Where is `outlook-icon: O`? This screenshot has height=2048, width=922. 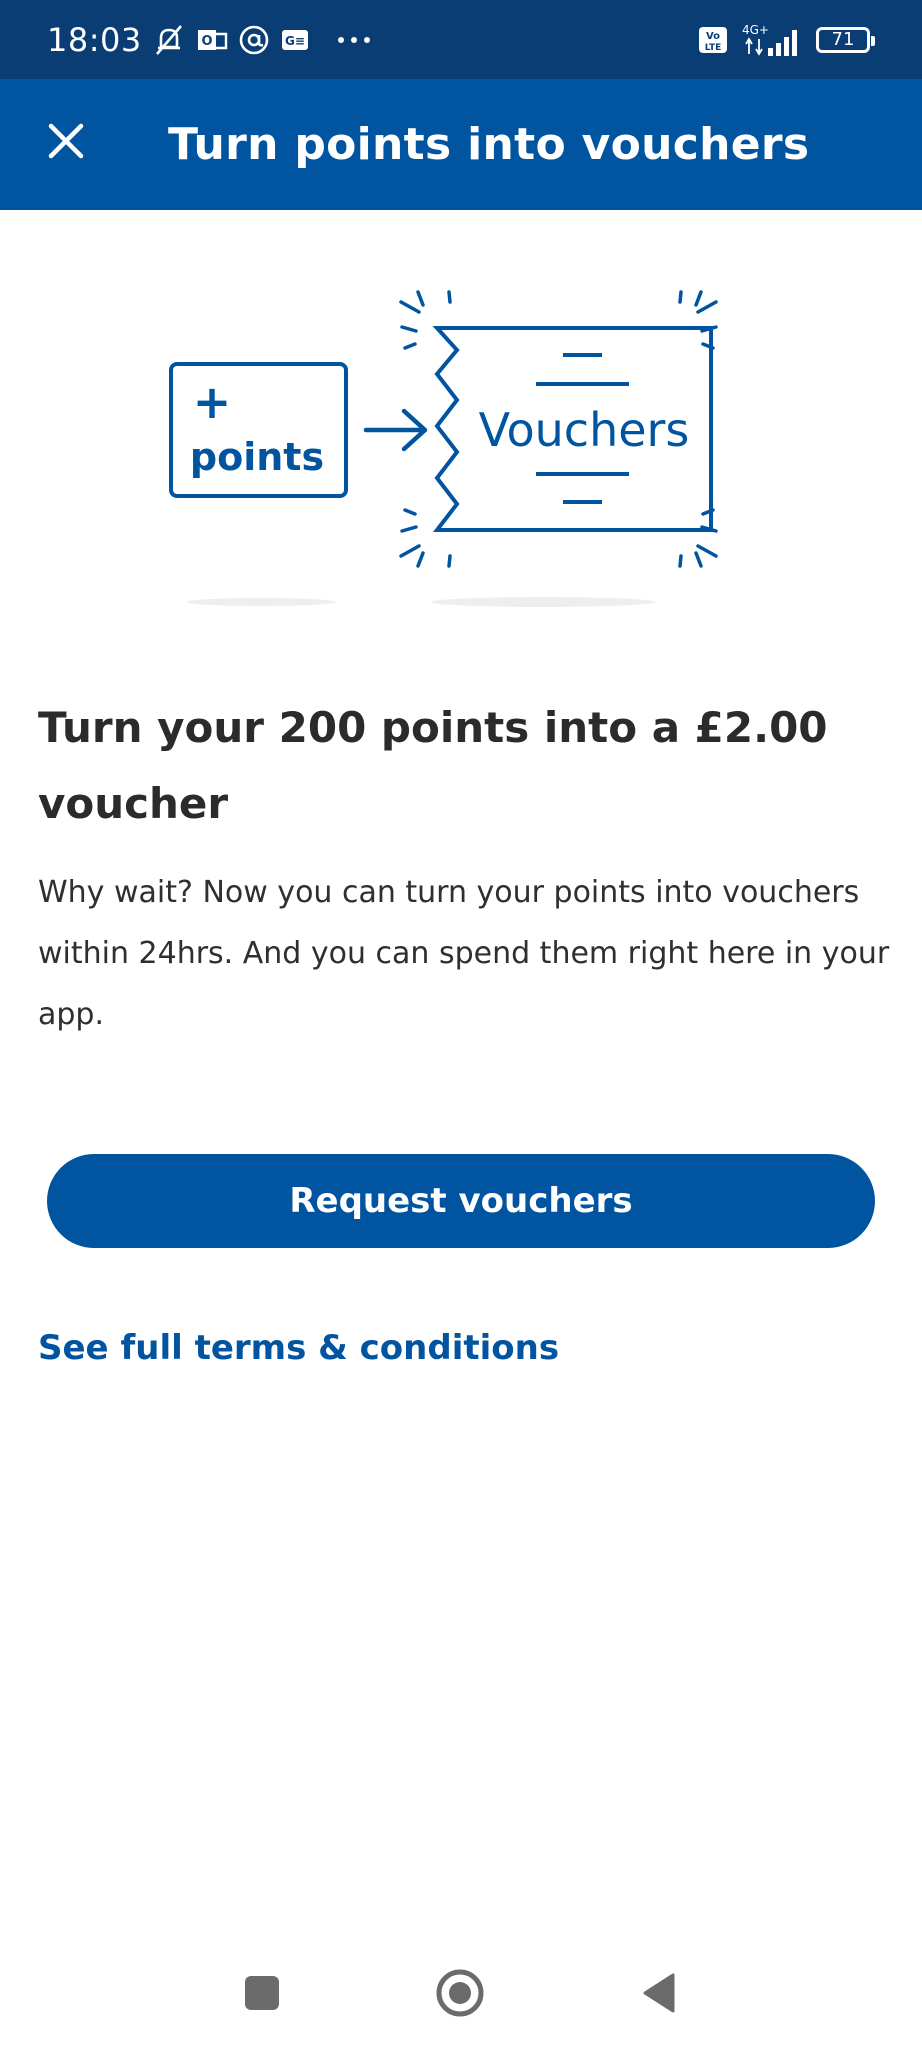
outlook-icon: O is located at coordinates (212, 40).